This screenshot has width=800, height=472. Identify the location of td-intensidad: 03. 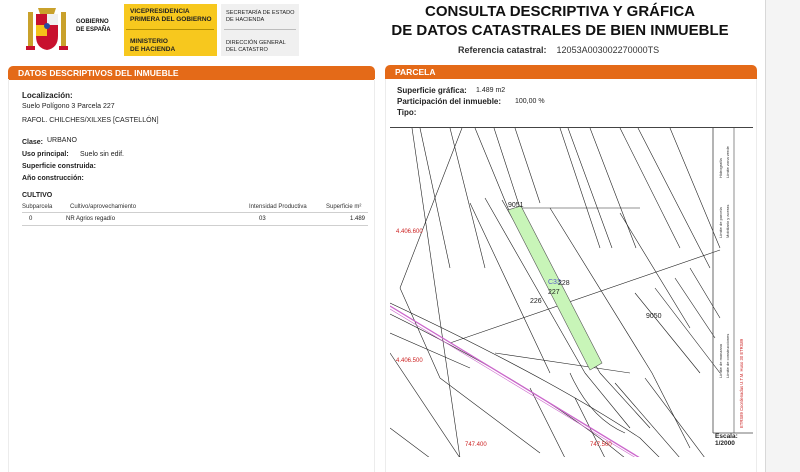
(262, 219).